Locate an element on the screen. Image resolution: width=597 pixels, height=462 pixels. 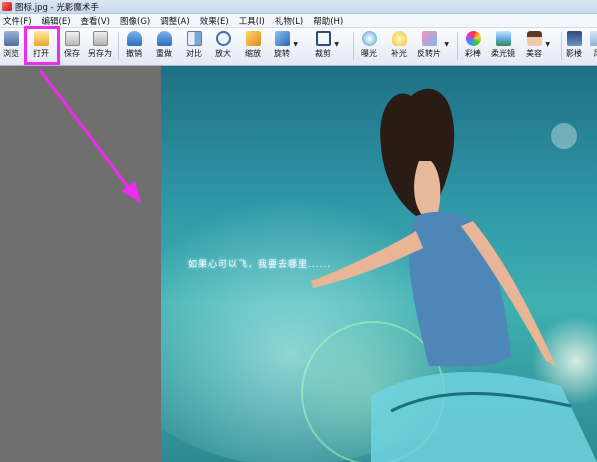
zoom-in-button: 放大 is located at coordinates (223, 46).